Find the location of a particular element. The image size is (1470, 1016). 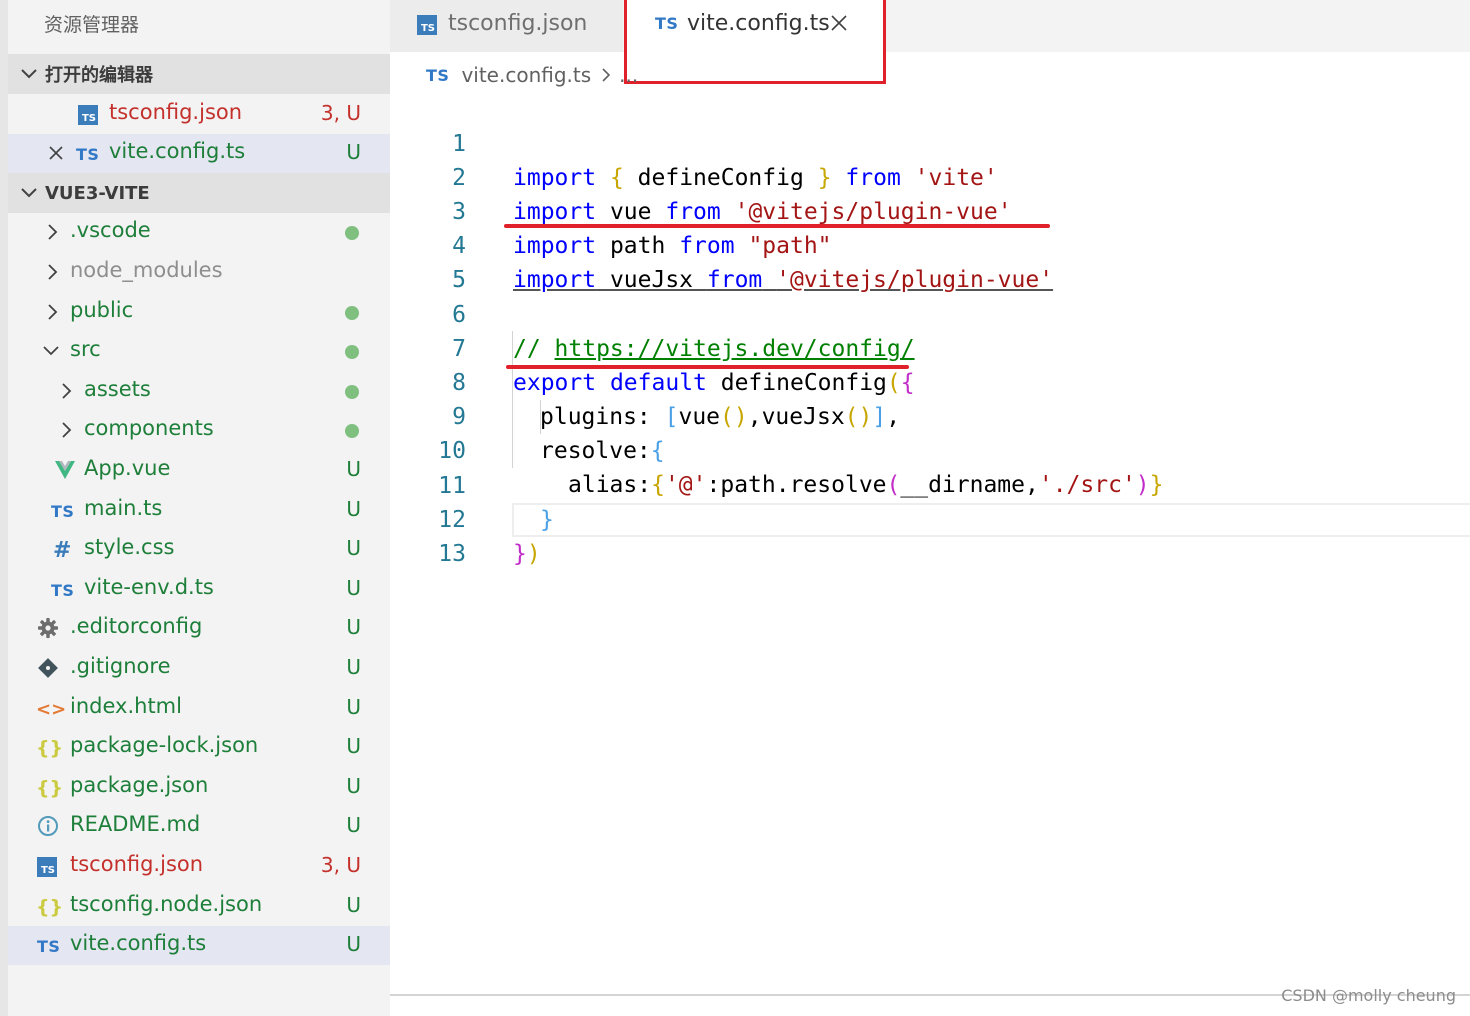

tree-item-name: vite-env.d.ts is located at coordinates (149, 587).